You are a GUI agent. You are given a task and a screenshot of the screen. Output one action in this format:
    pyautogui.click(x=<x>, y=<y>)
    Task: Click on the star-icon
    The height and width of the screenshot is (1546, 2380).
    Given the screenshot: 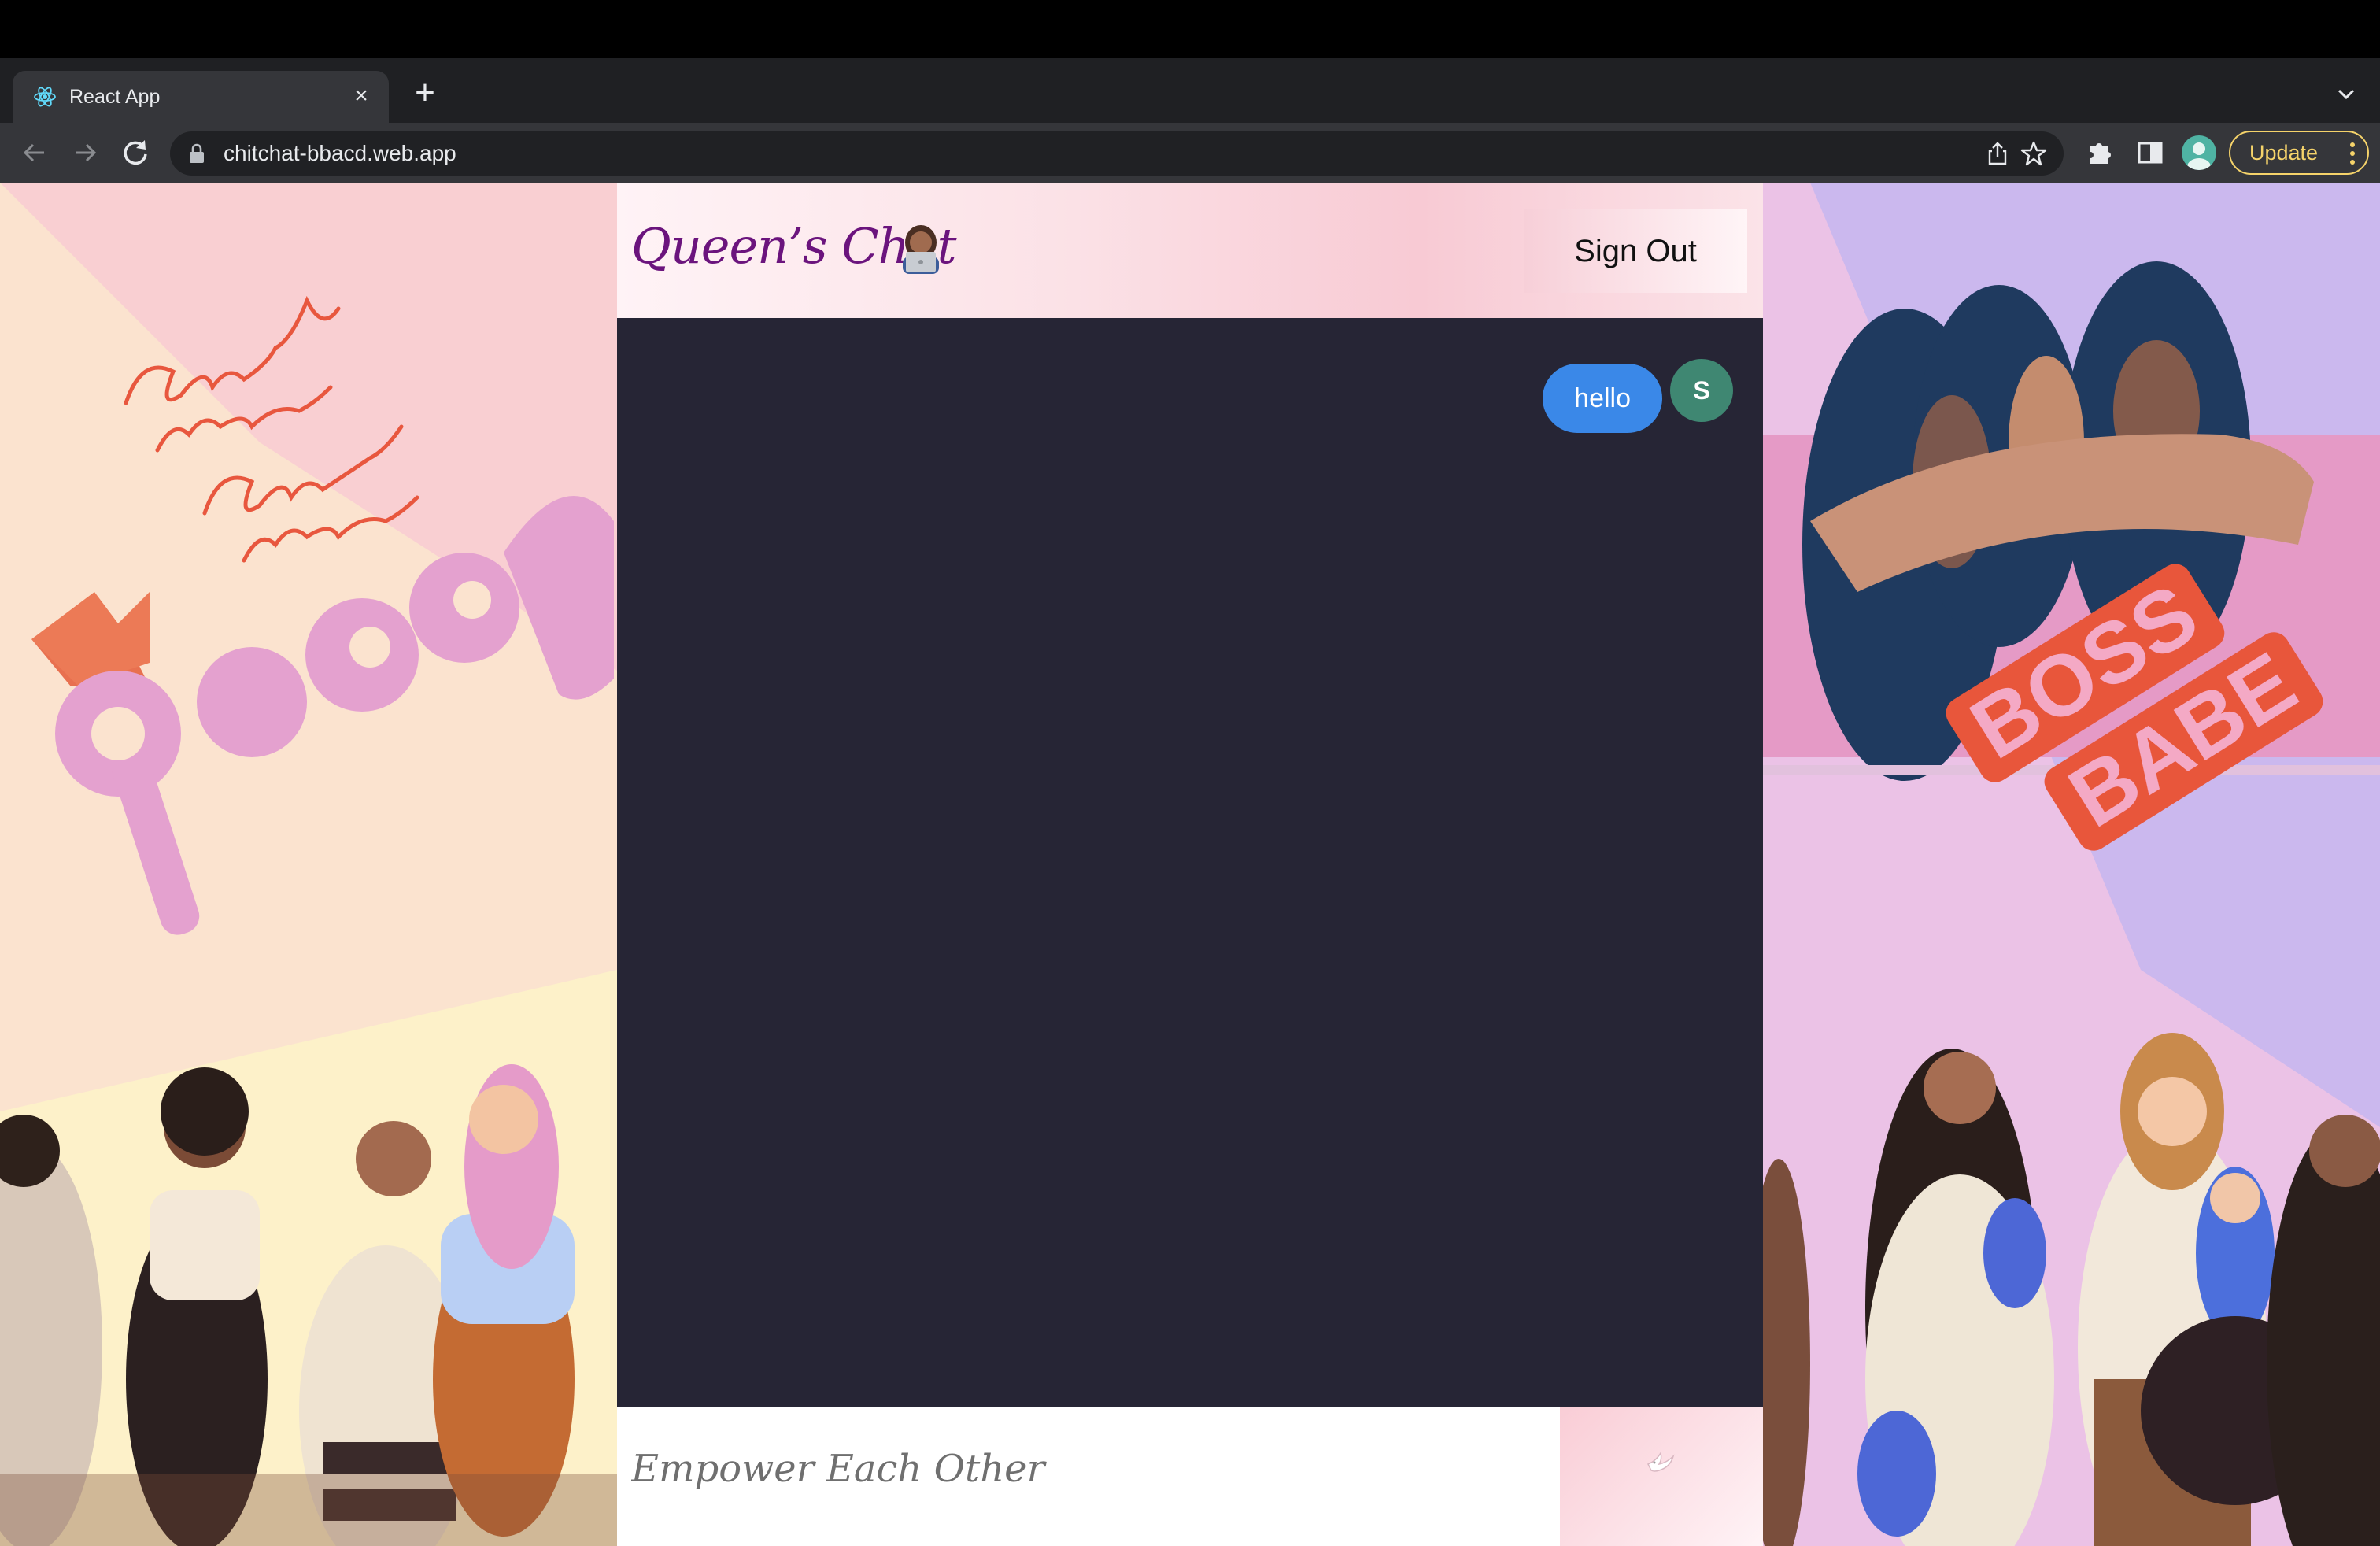 What is the action you would take?
    pyautogui.click(x=2034, y=153)
    